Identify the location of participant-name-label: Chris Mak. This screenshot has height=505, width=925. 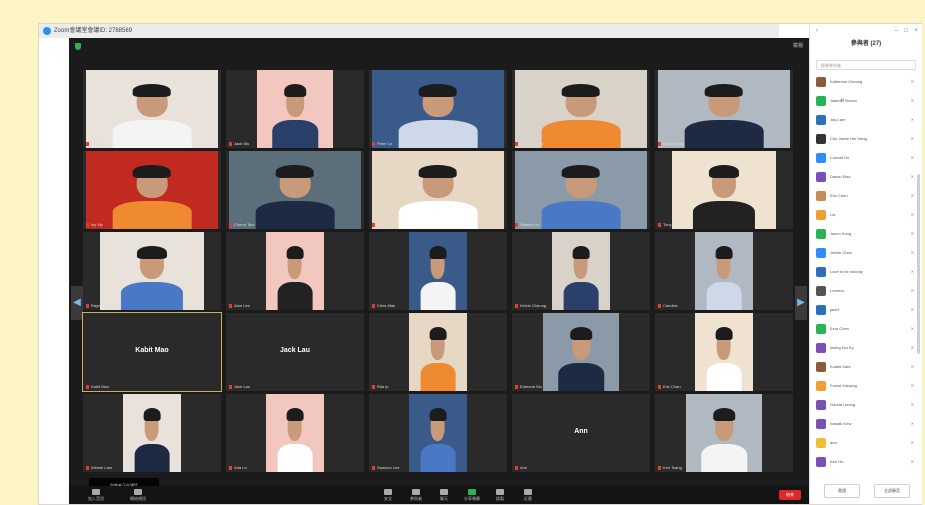
(383, 305).